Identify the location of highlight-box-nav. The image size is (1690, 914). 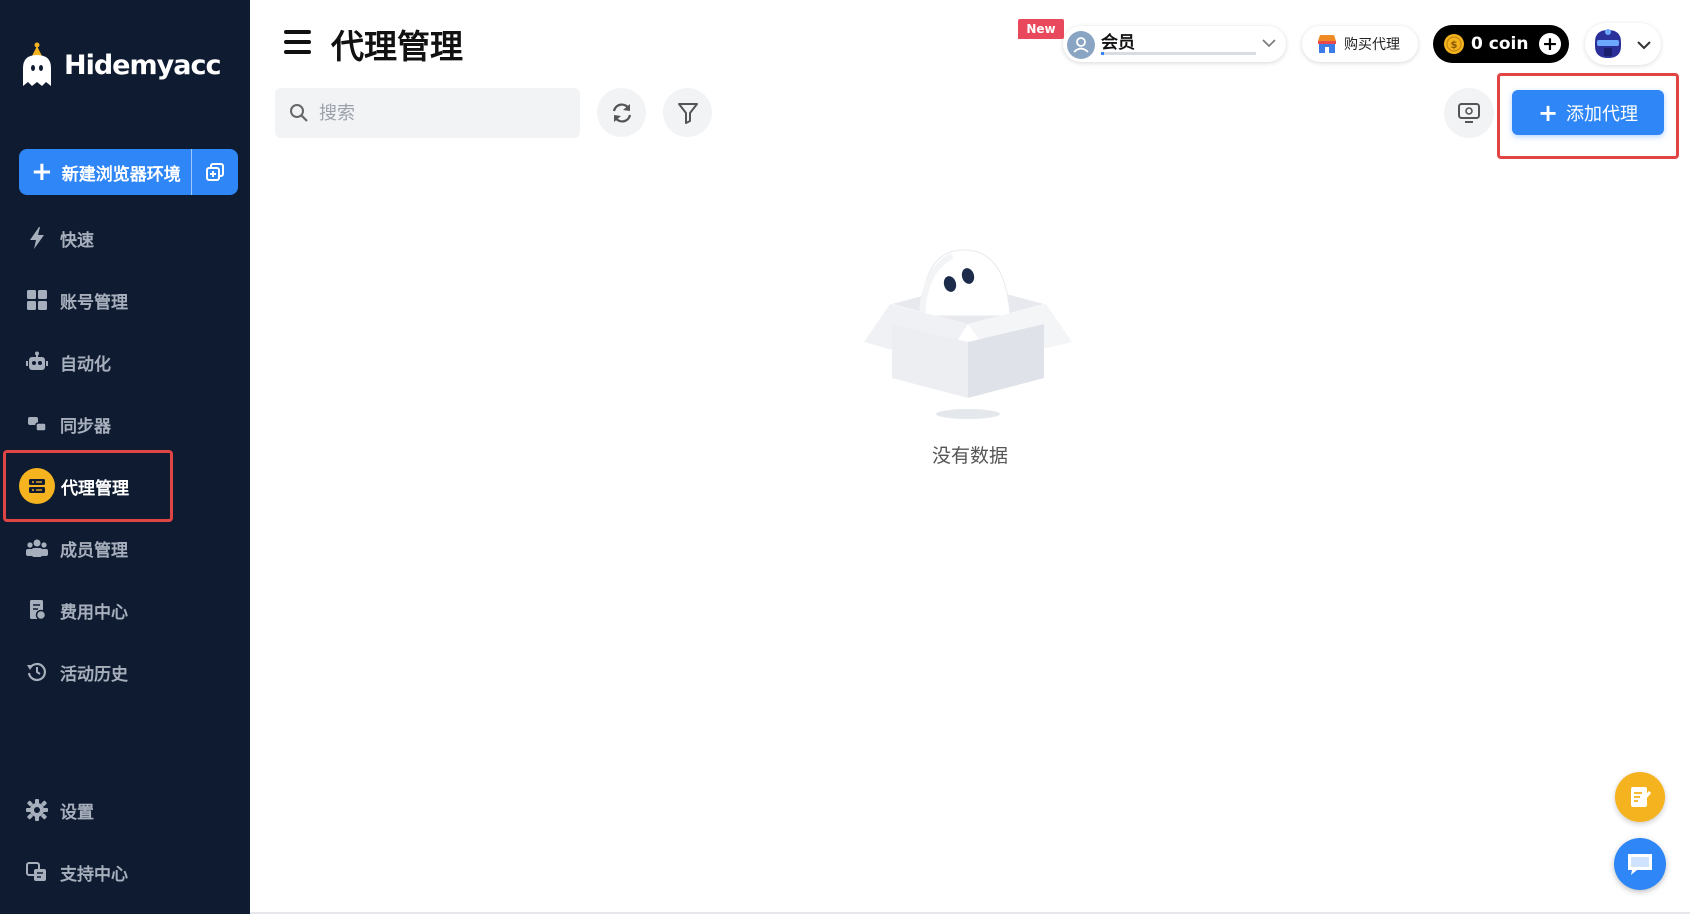
(88, 486).